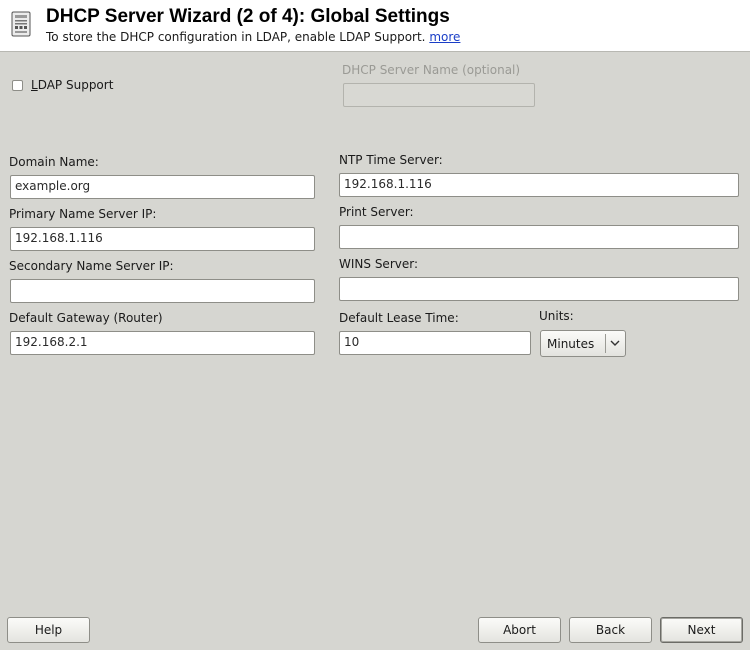  What do you see at coordinates (605, 343) in the screenshot?
I see `units-select-divider` at bounding box center [605, 343].